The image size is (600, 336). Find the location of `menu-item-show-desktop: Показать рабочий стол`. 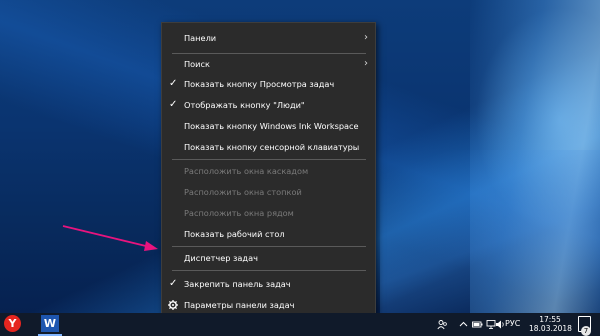

menu-item-show-desktop: Показать рабочий стол is located at coordinates (268, 234).